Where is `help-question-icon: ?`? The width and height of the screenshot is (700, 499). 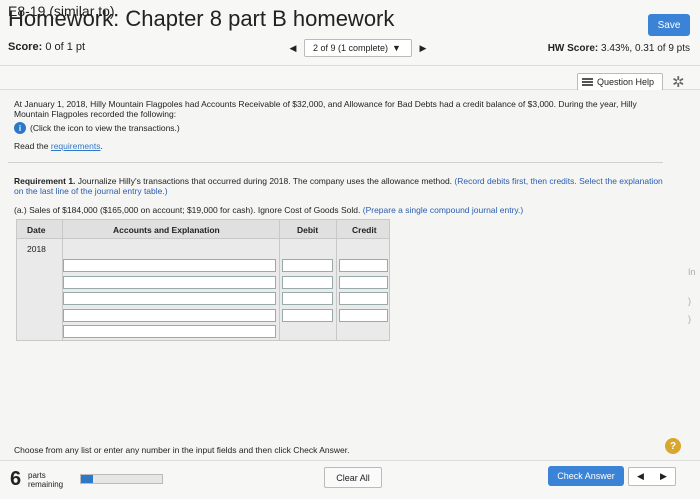 help-question-icon: ? is located at coordinates (673, 446).